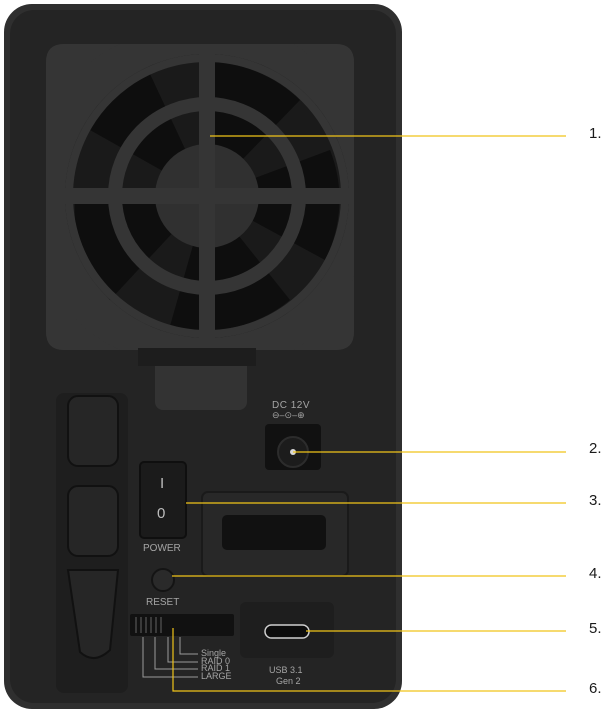 Image resolution: width=610 pixels, height=713 pixels. What do you see at coordinates (93, 521) in the screenshot?
I see `handle-slot-lower` at bounding box center [93, 521].